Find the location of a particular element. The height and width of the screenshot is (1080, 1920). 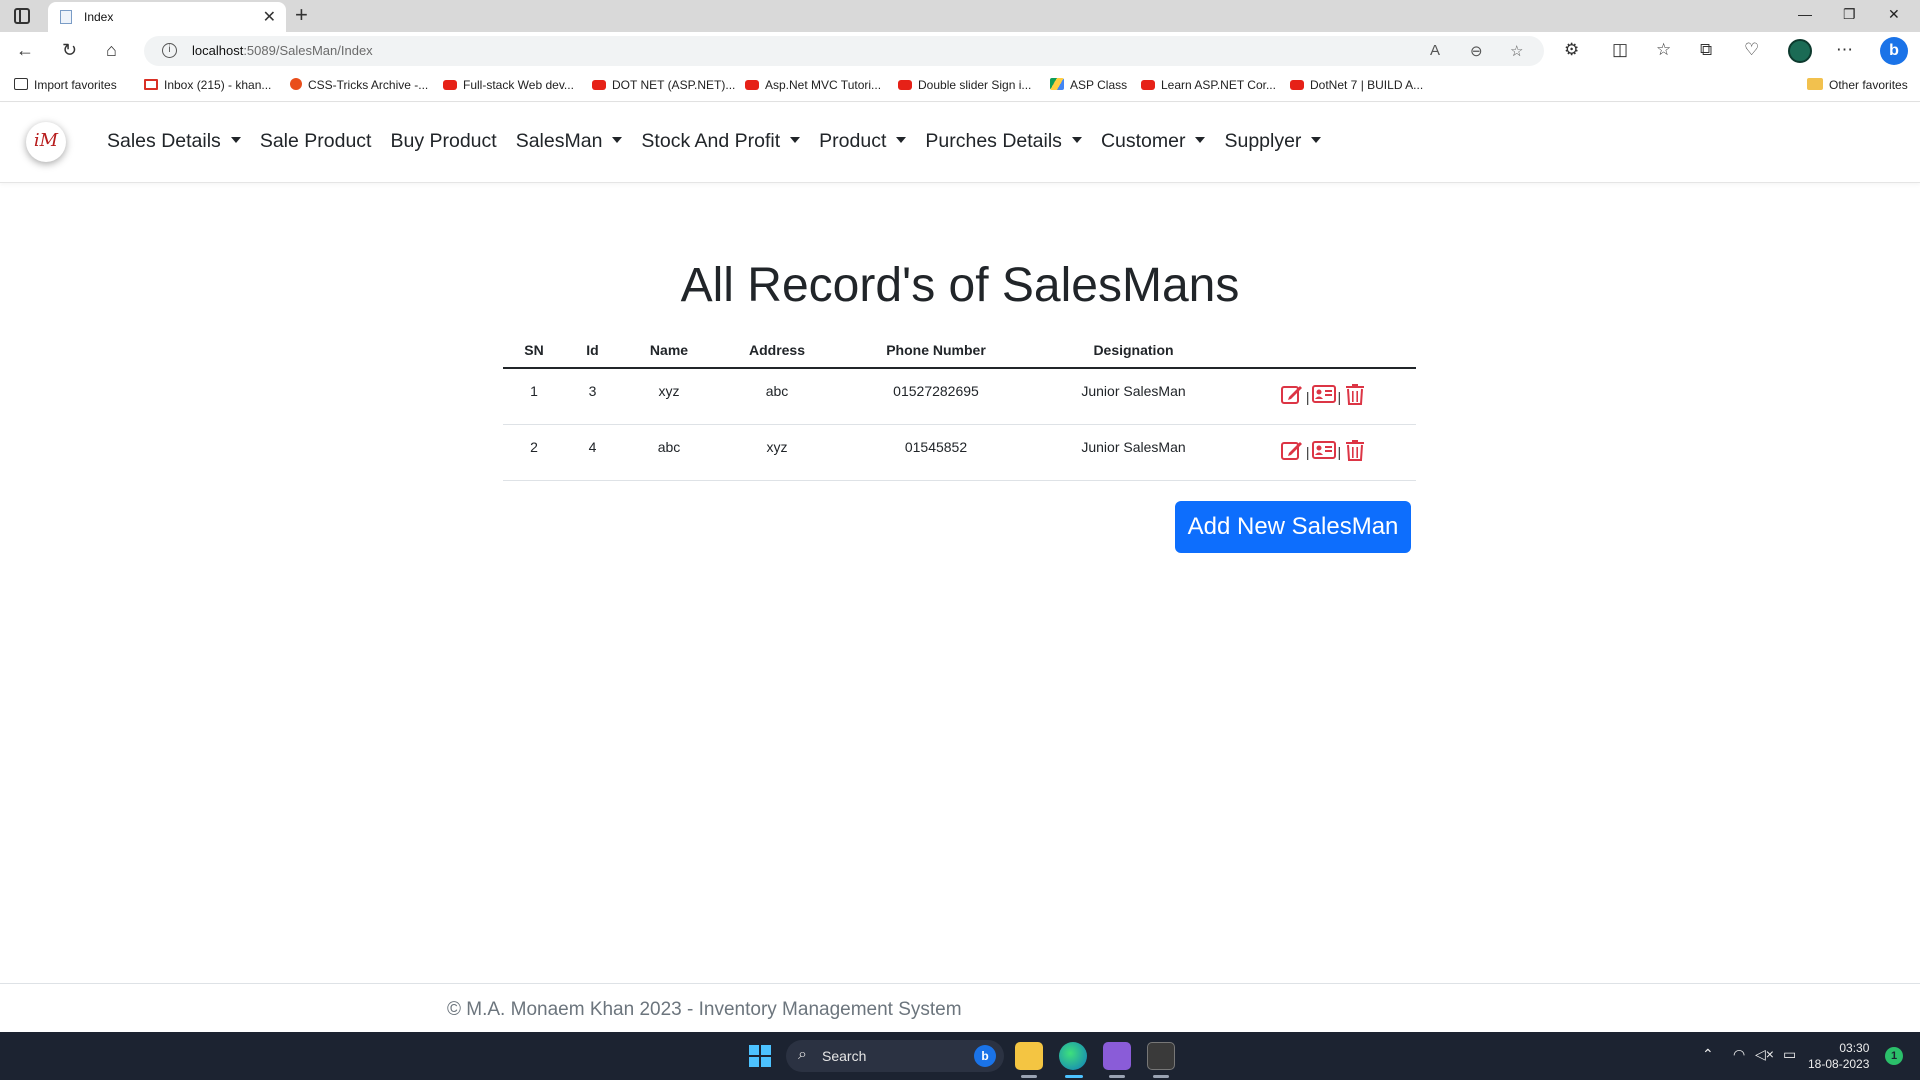

read-aloud-icon: A is located at coordinates (1435, 50).